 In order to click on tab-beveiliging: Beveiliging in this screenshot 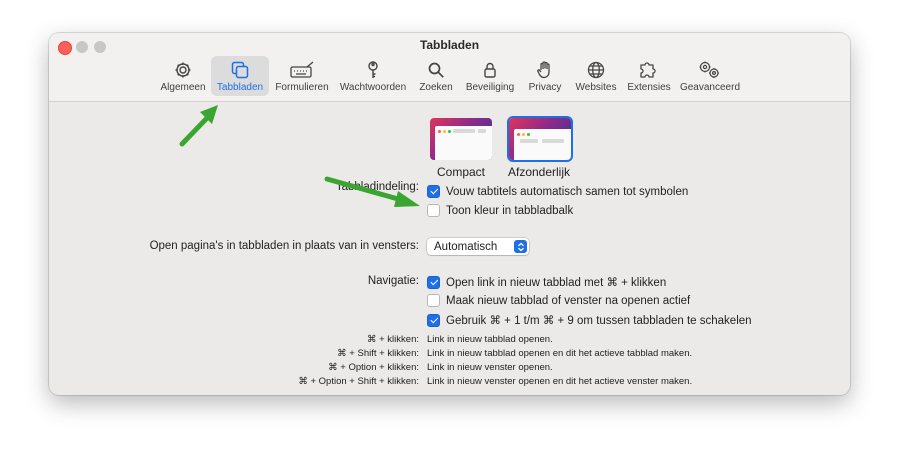, I will do `click(490, 76)`.